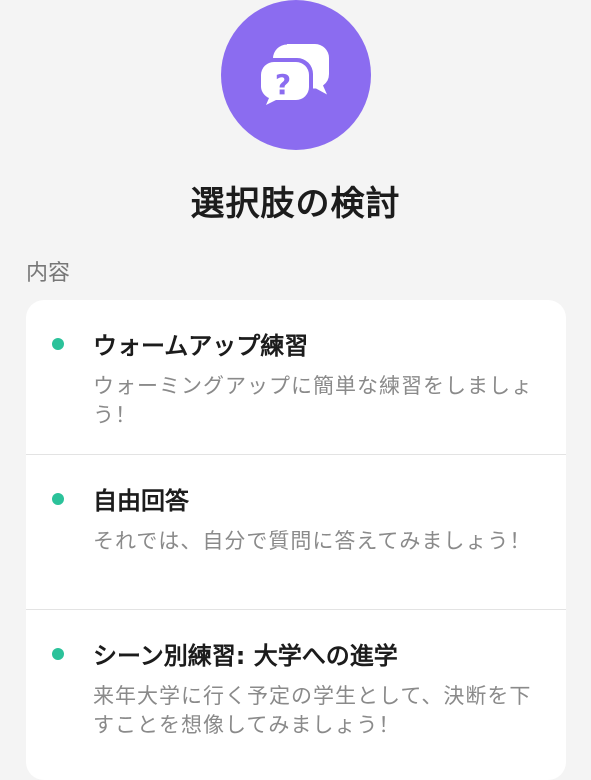  I want to click on question-chat-bubbles-icon: ?, so click(296, 75).